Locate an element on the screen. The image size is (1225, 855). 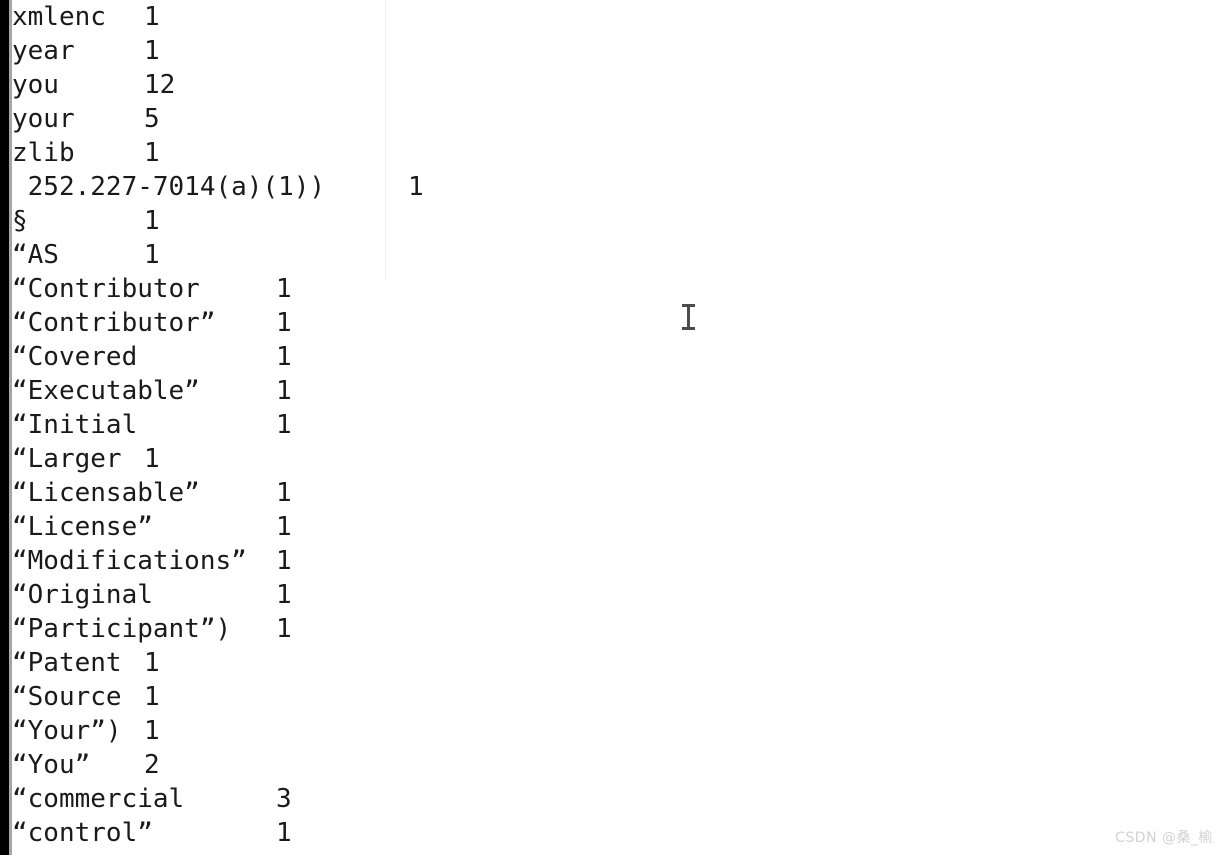
term-text: § is located at coordinates (20, 221).